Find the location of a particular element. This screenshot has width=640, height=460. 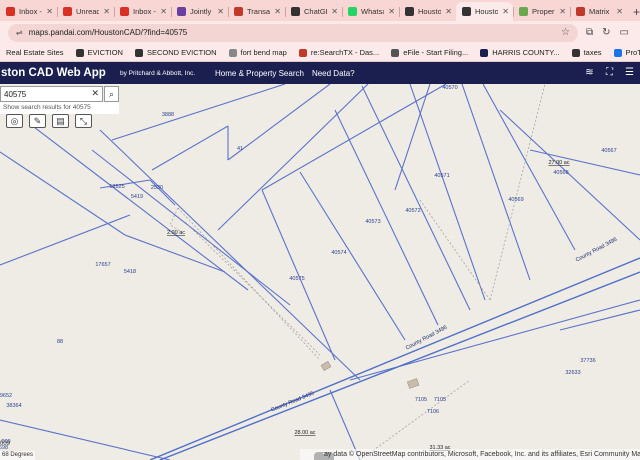

parcel-label: 18525 is located at coordinates (116, 187).